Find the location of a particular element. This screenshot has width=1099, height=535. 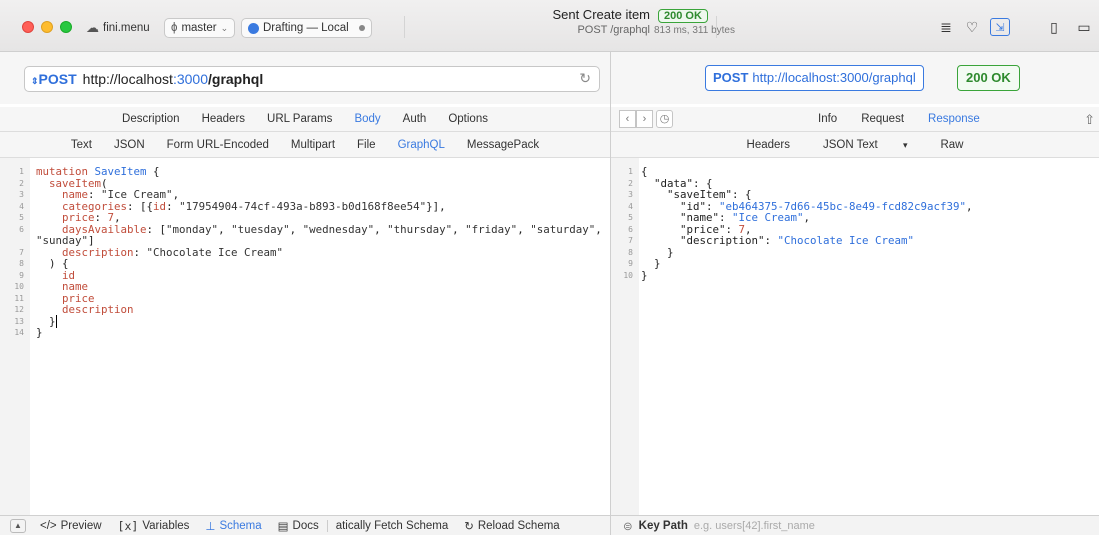

method-label: POST is located at coordinates (57, 79).